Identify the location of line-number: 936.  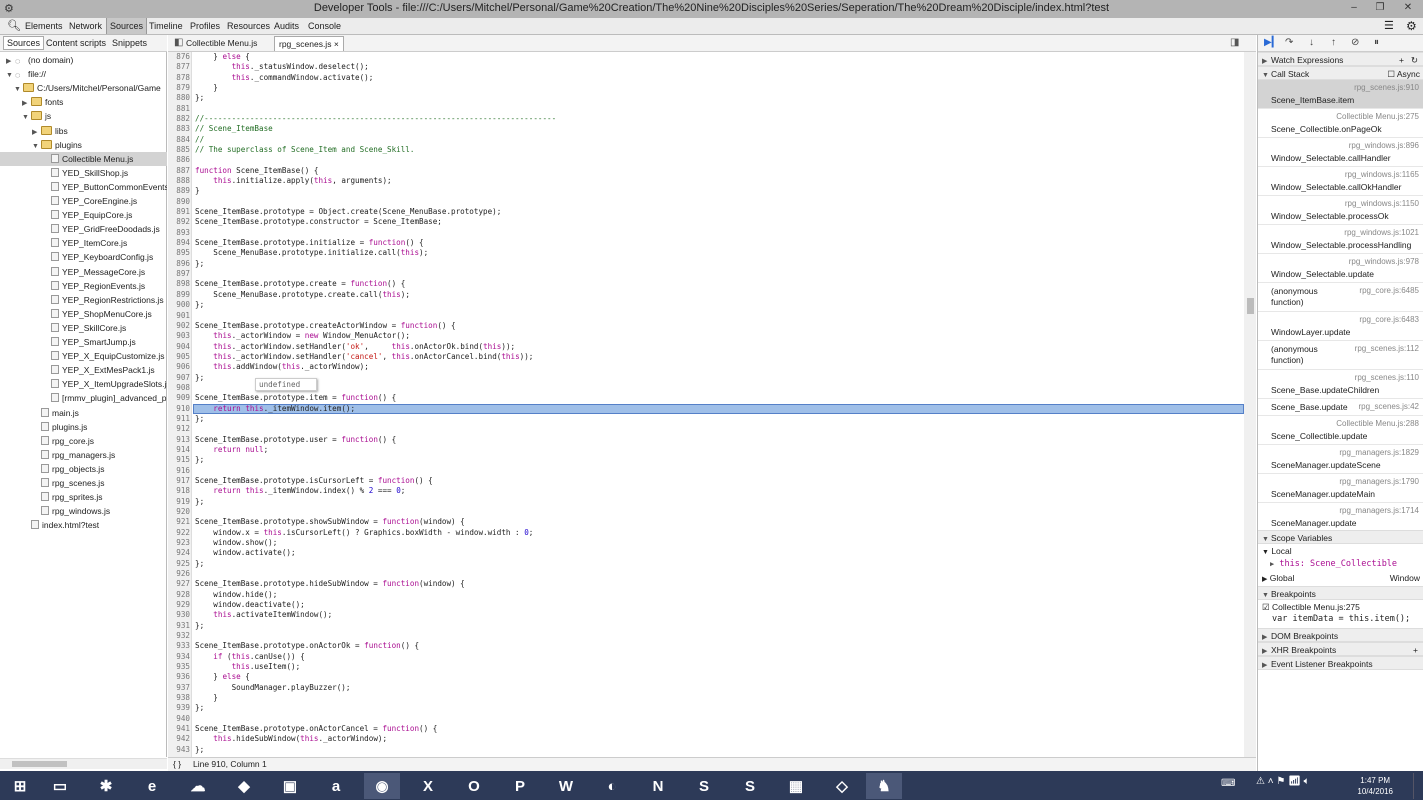
(179, 677).